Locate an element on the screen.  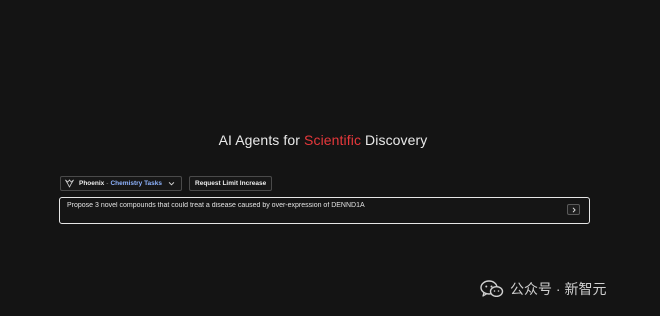
submit-button is located at coordinates (573, 209).